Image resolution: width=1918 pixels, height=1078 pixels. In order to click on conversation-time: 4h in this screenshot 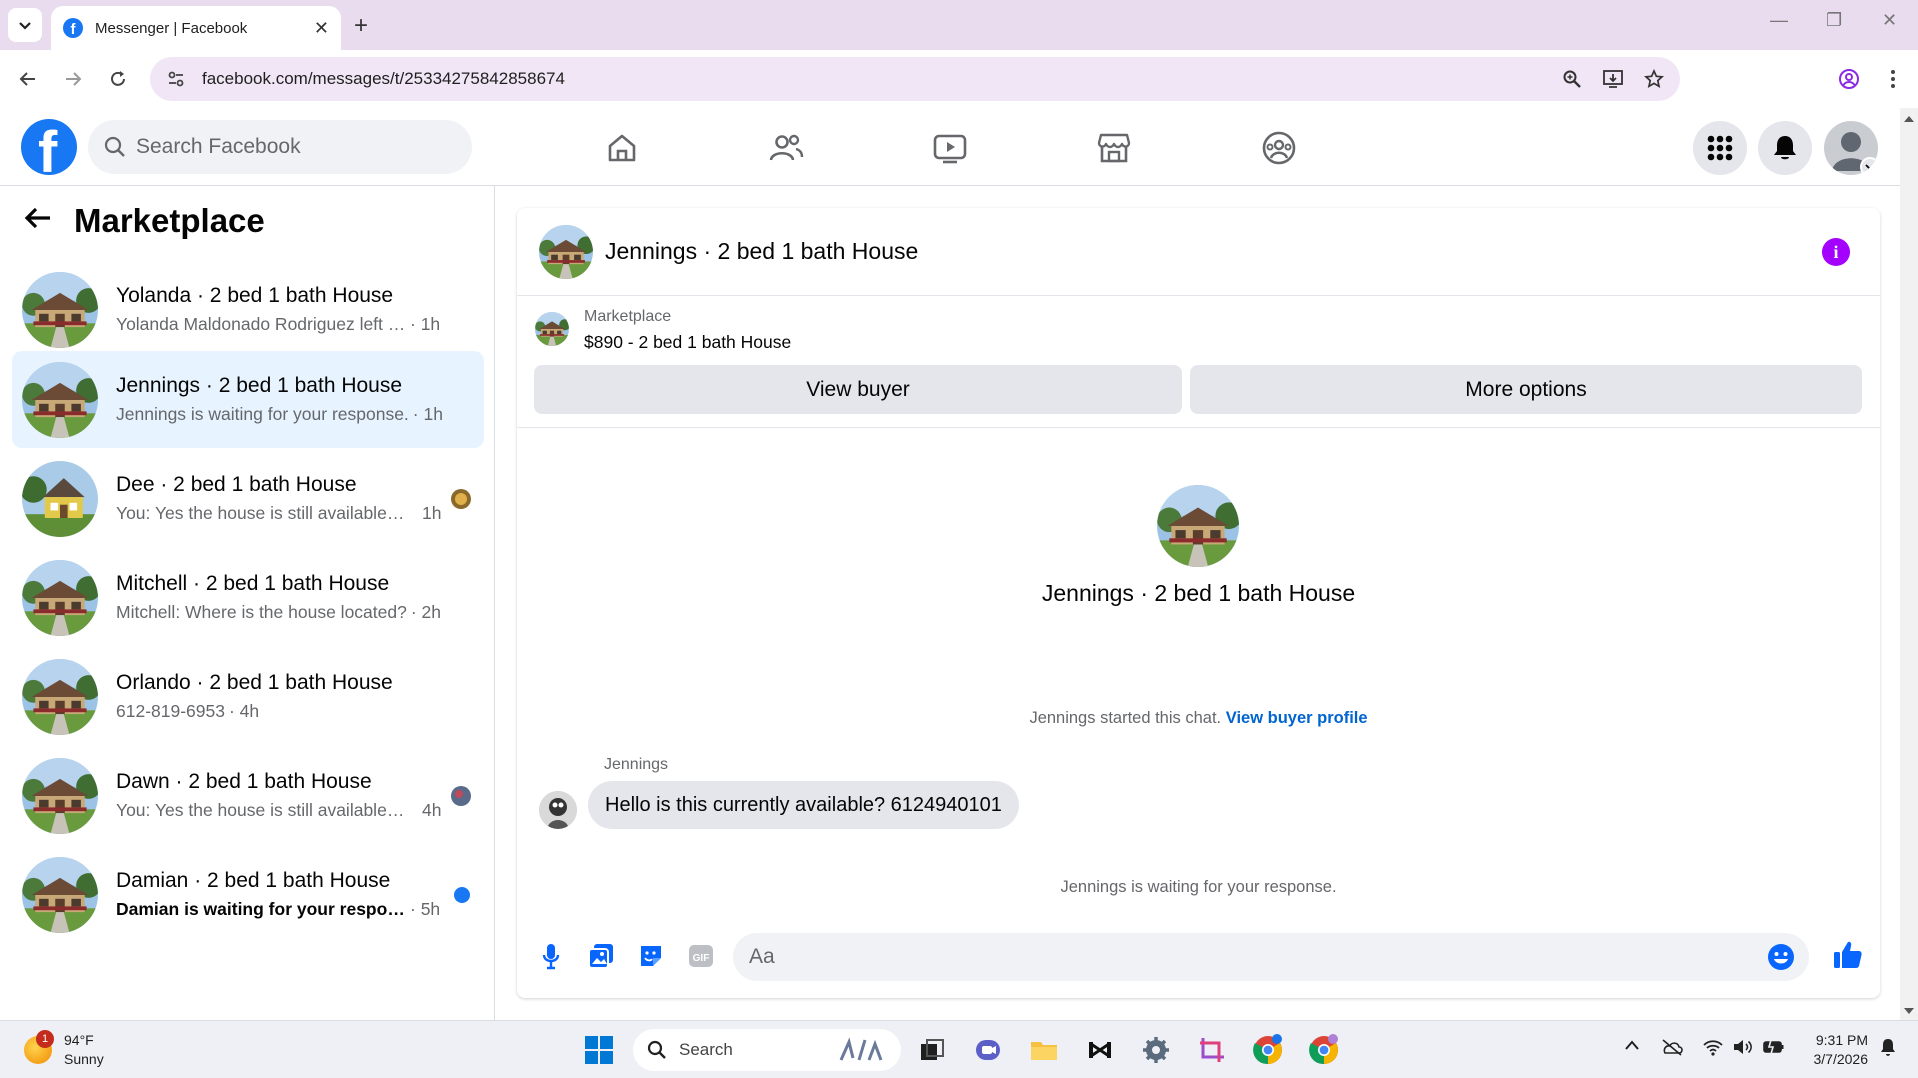, I will do `click(432, 810)`.